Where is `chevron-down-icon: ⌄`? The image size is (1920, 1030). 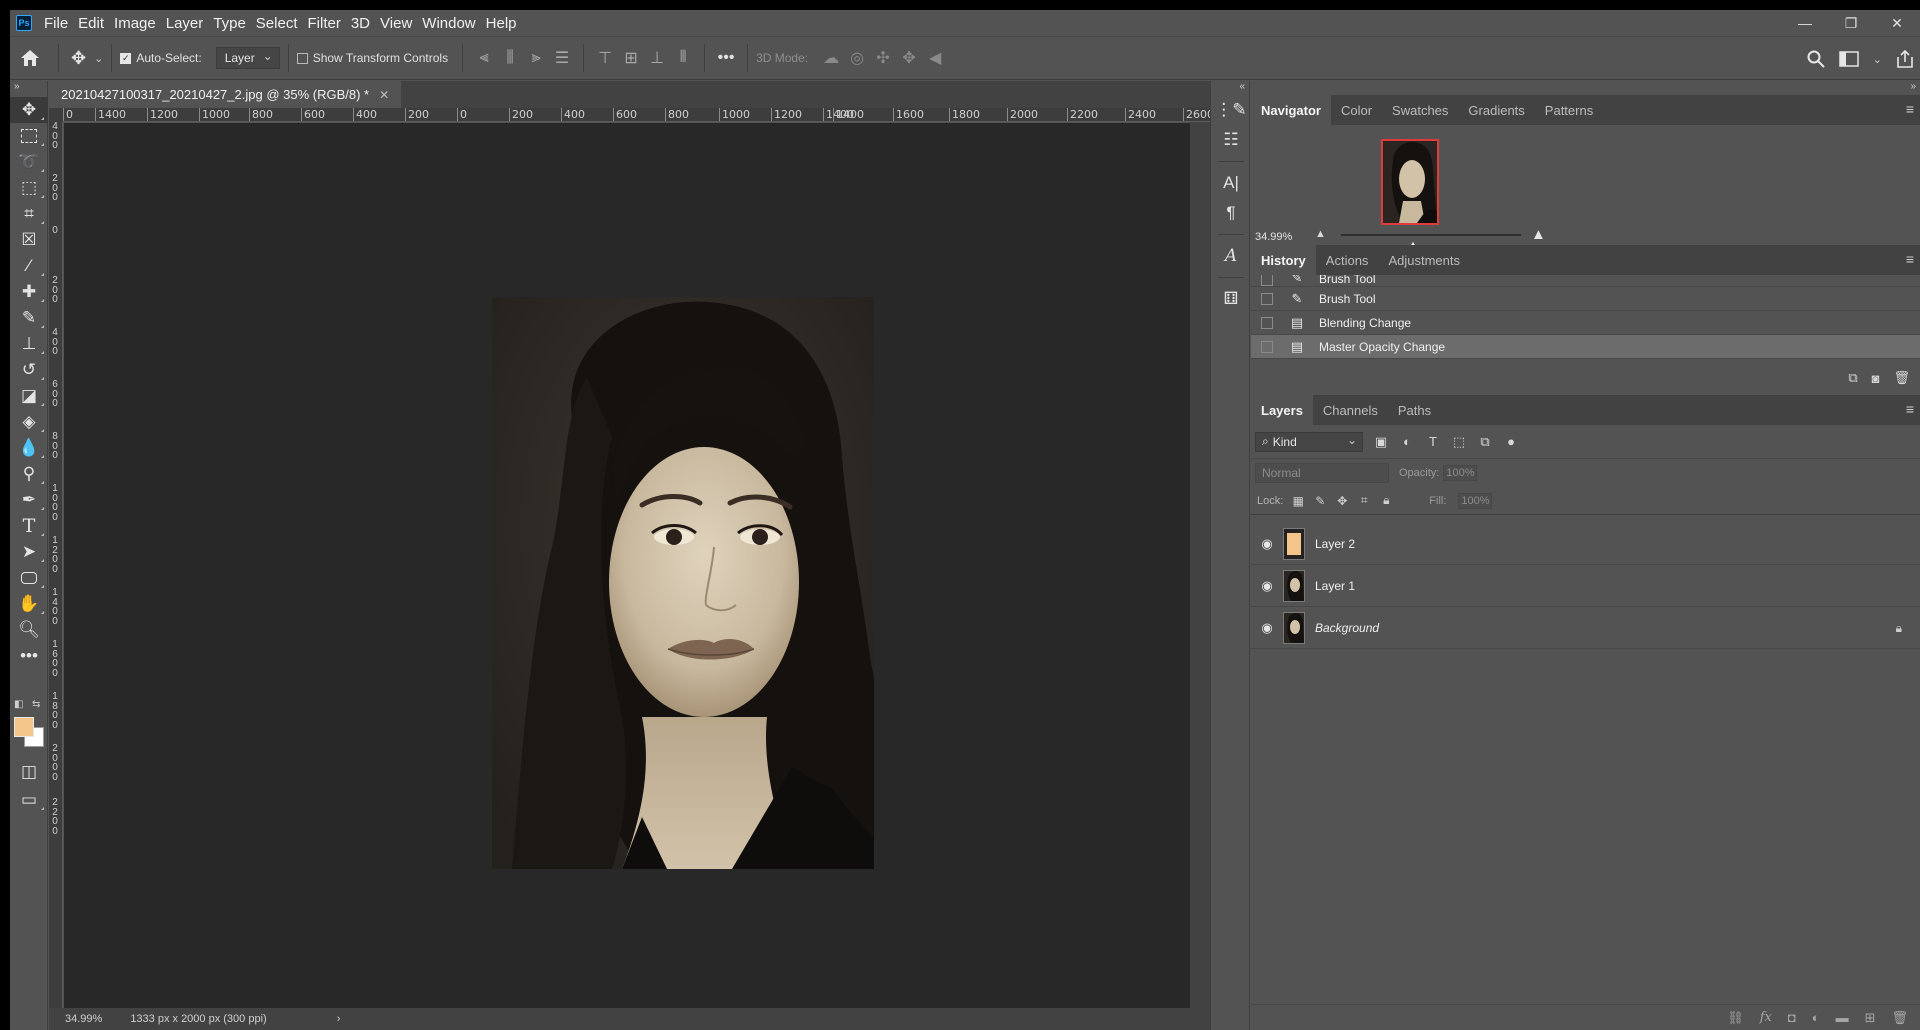
chevron-down-icon: ⌄ is located at coordinates (1877, 59).